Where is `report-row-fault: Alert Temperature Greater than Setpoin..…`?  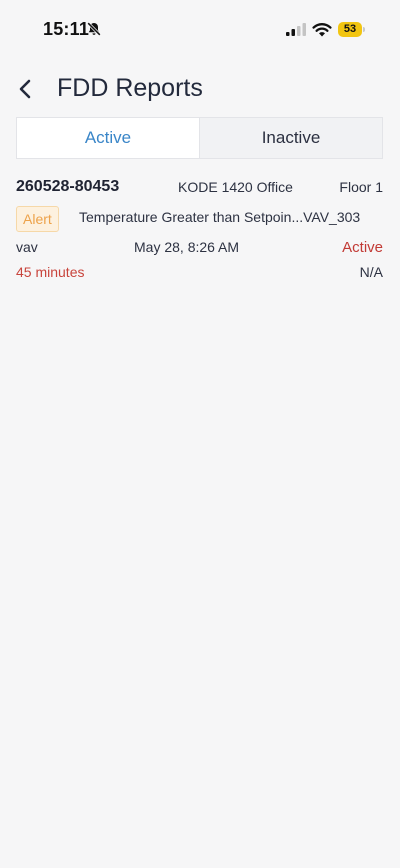
report-row-fault: Alert Temperature Greater than Setpoin..… is located at coordinates (199, 219).